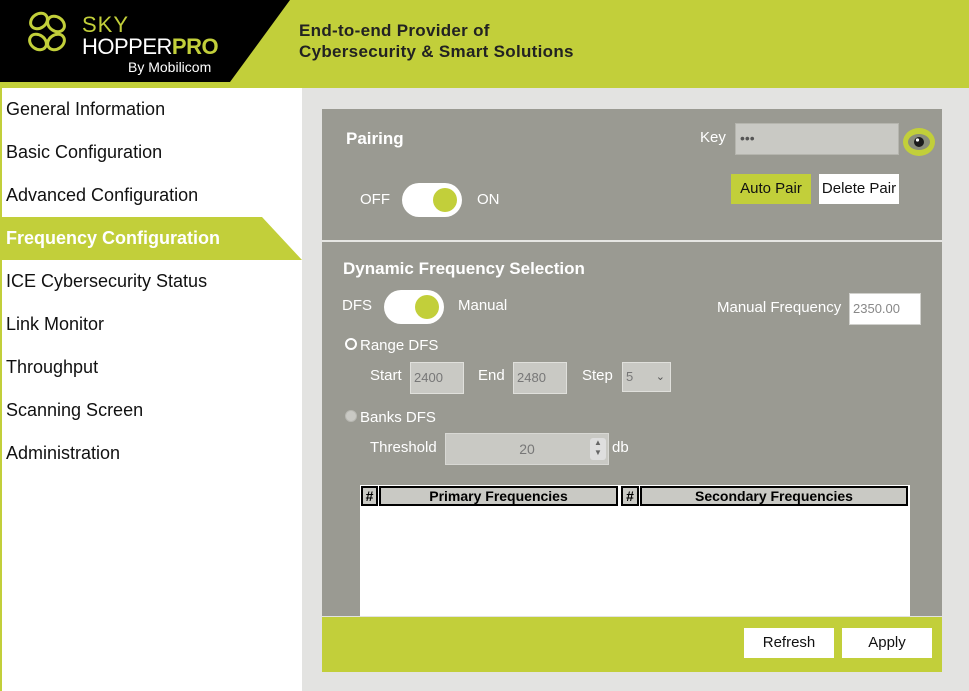 This screenshot has width=969, height=691. Describe the element at coordinates (414, 307) in the screenshot. I see `dfs-manual-toggle` at that location.